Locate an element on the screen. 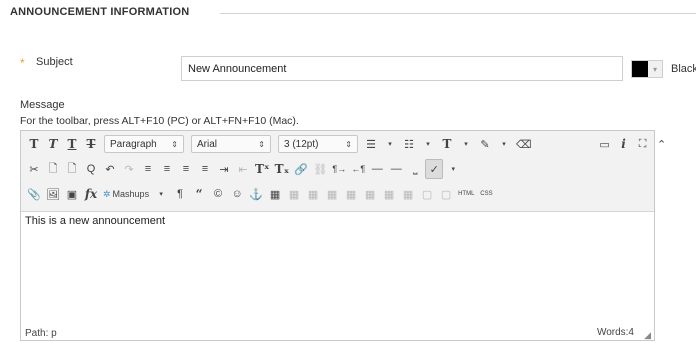 The width and height of the screenshot is (696, 343). subject-input is located at coordinates (402, 68).